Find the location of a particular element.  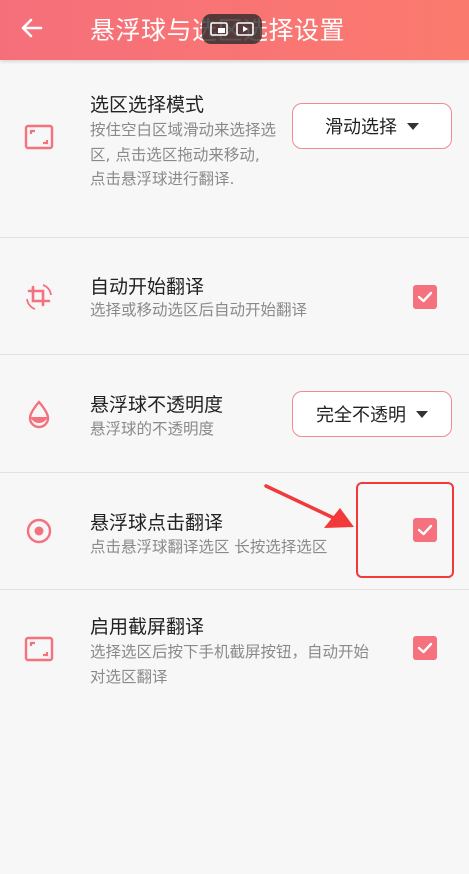

target-circle-icon is located at coordinates (39, 531).